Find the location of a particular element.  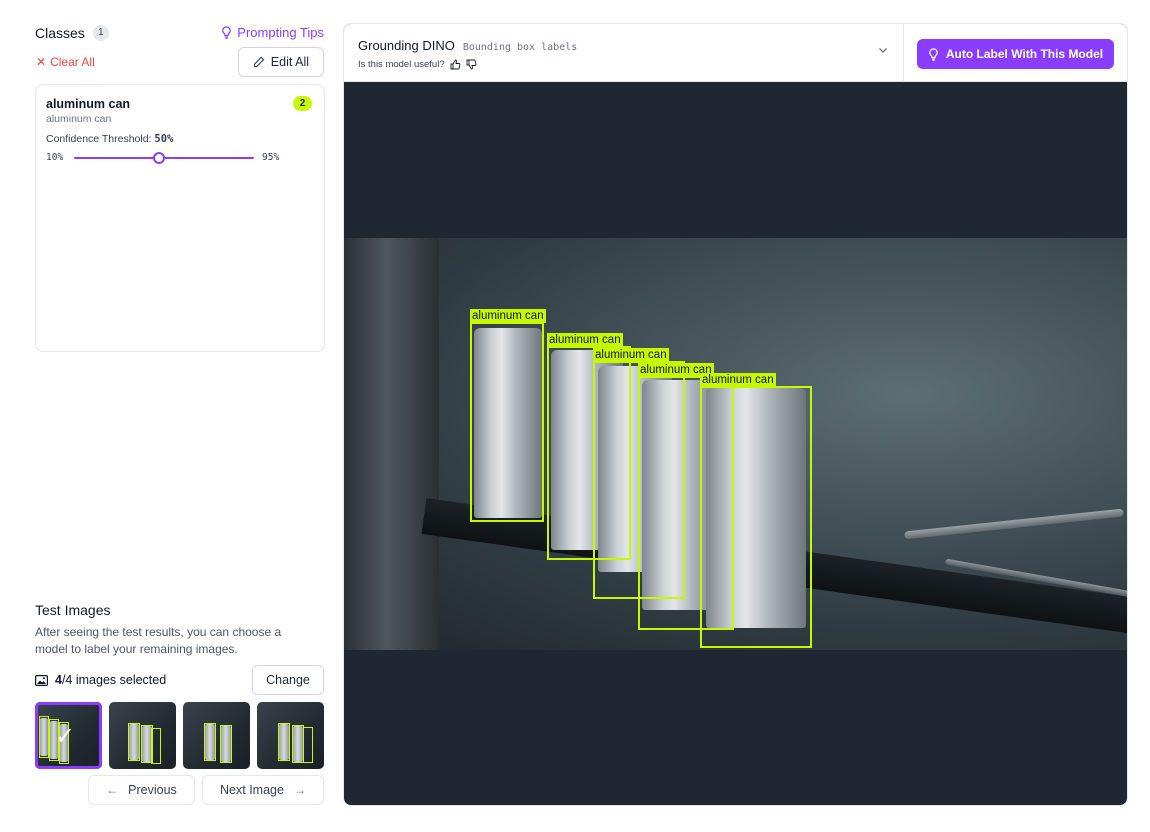

prompting-tips-link: Prompting Tips is located at coordinates (272, 32).